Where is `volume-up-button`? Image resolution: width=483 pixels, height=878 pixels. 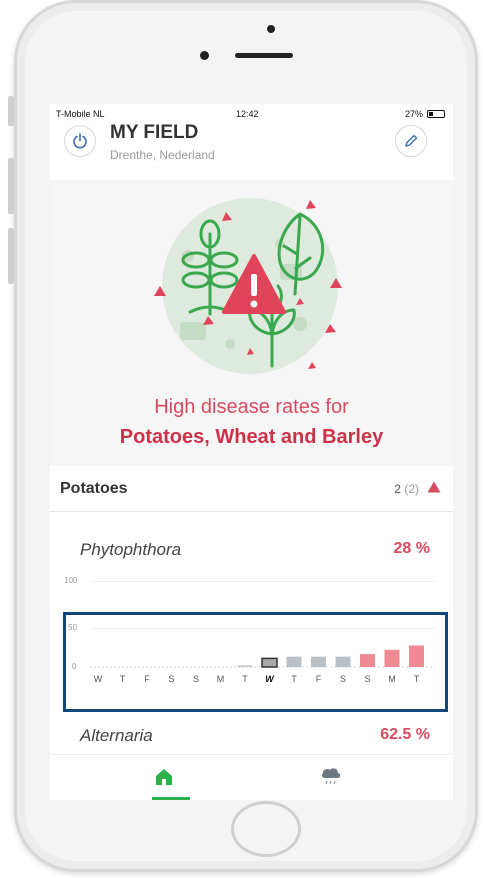 volume-up-button is located at coordinates (11, 186).